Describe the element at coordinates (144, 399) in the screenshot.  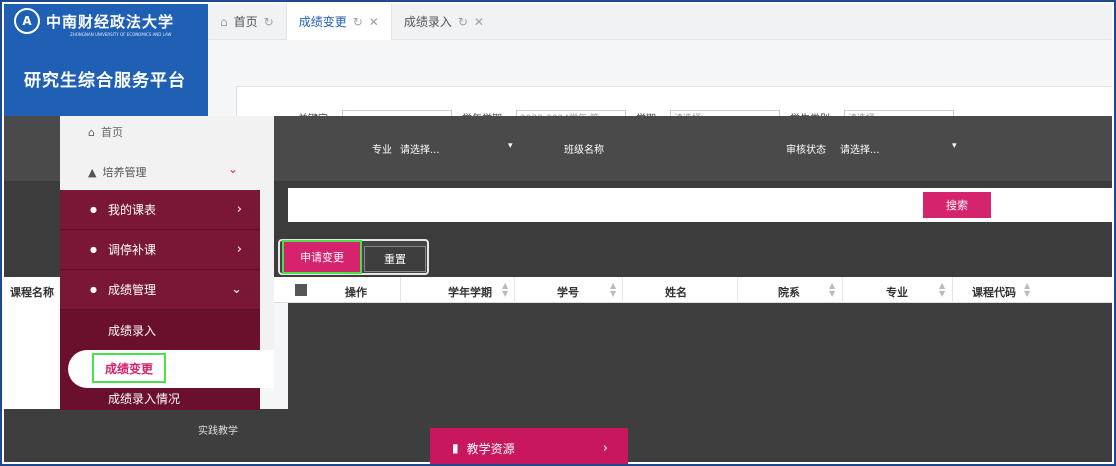
I see `submenu-label: 成绩录入情况` at that location.